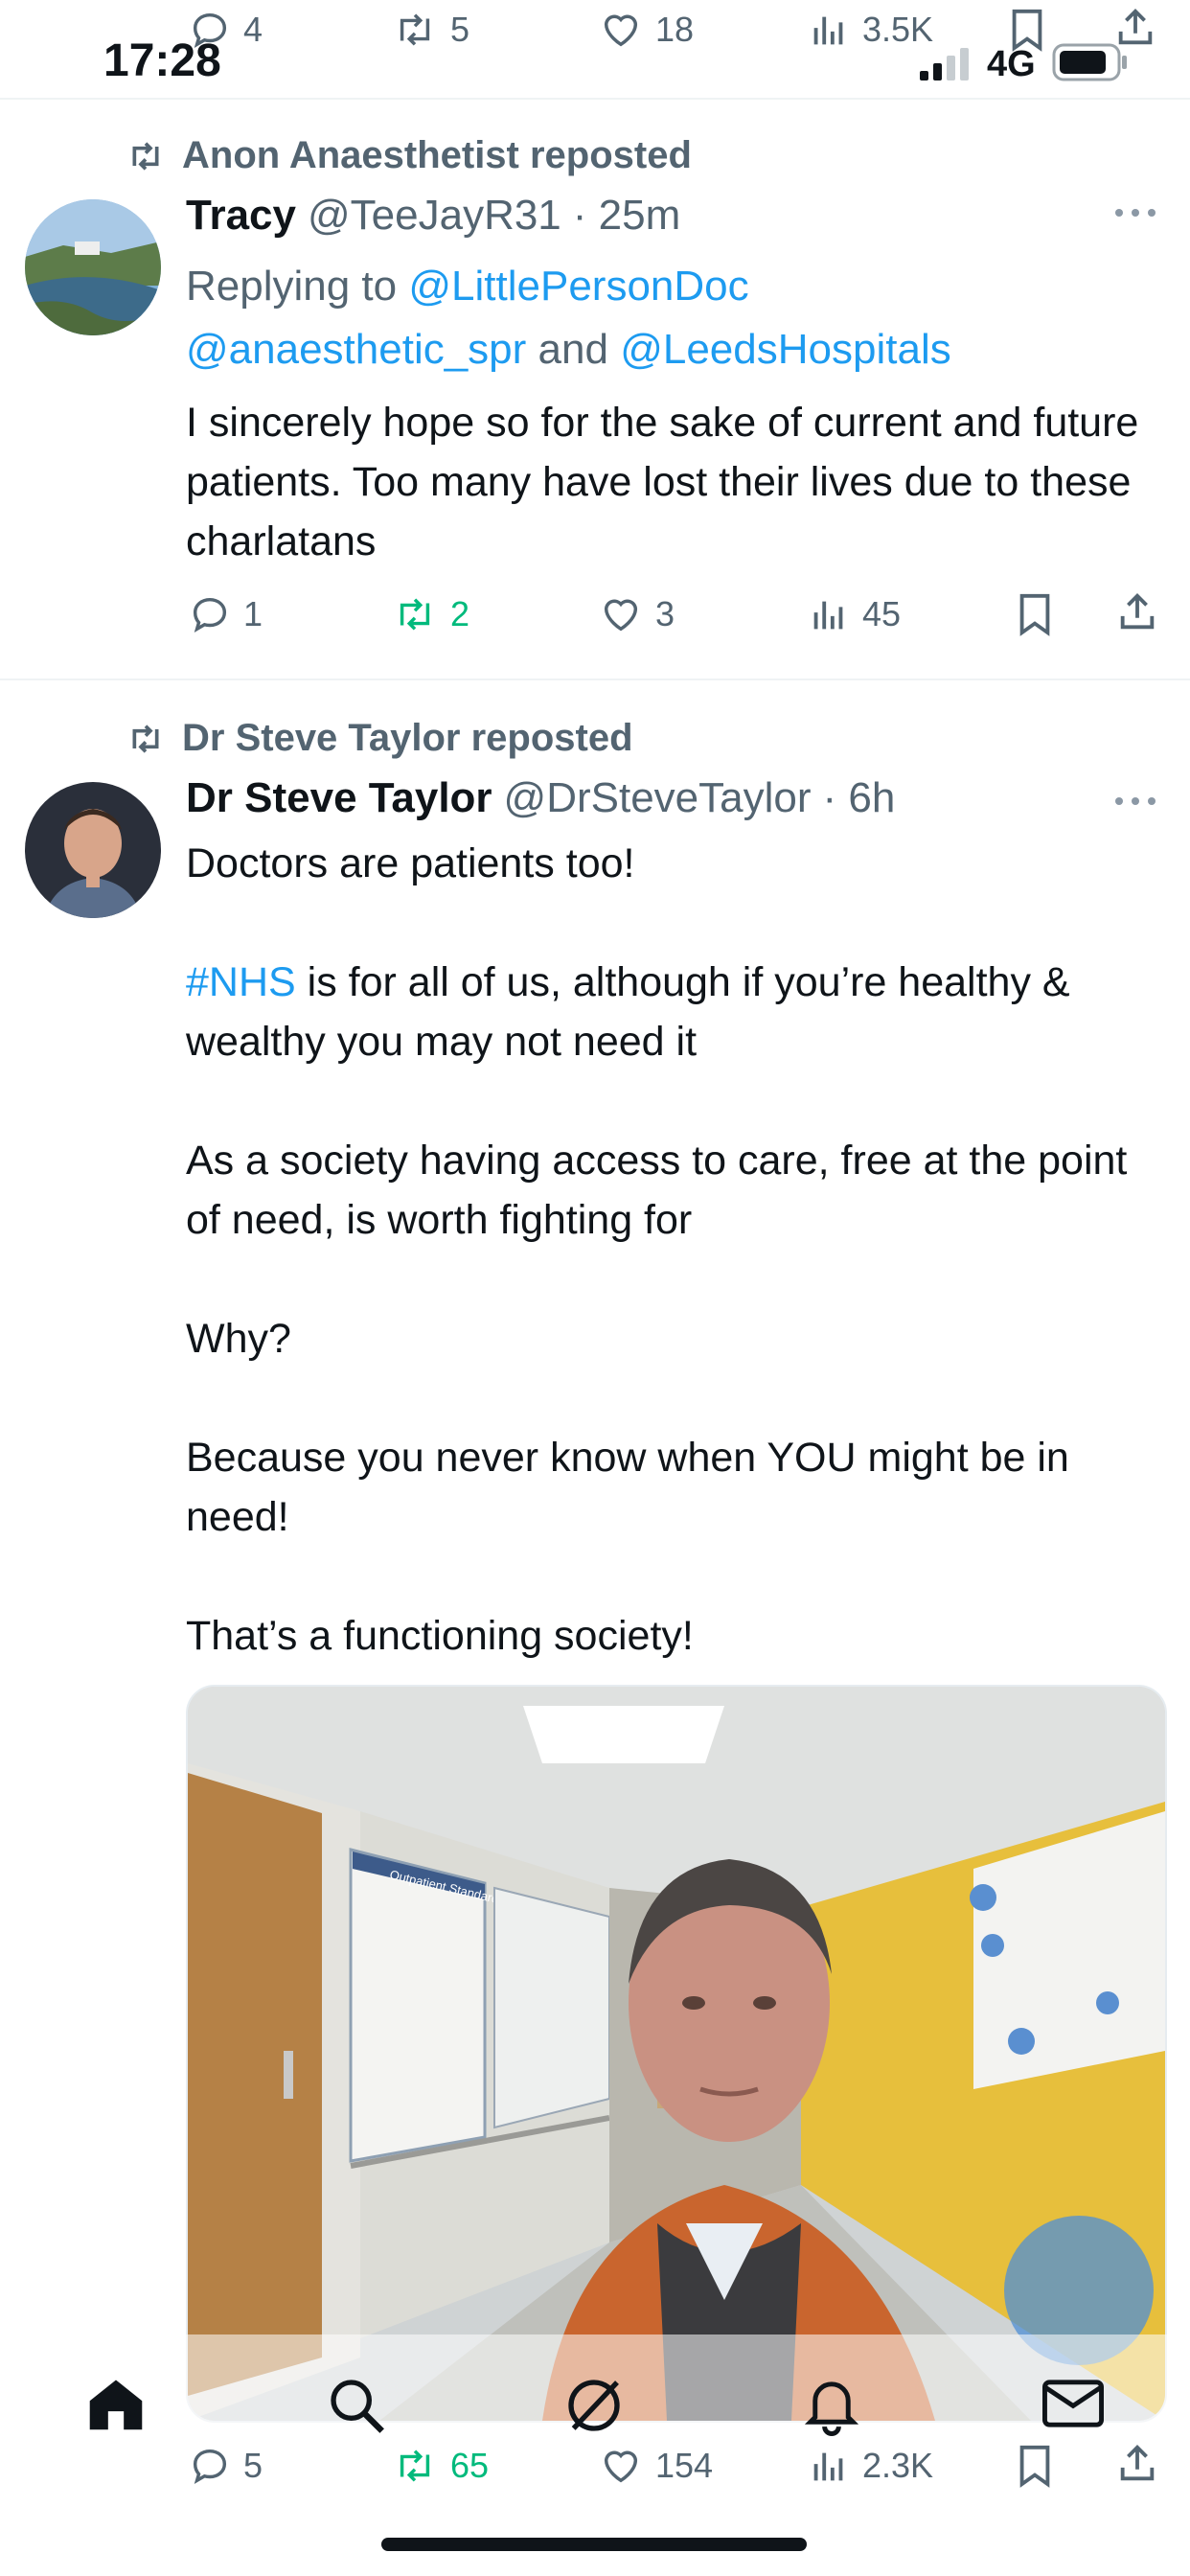  What do you see at coordinates (655, 2466) in the screenshot?
I see `like-button: 154` at bounding box center [655, 2466].